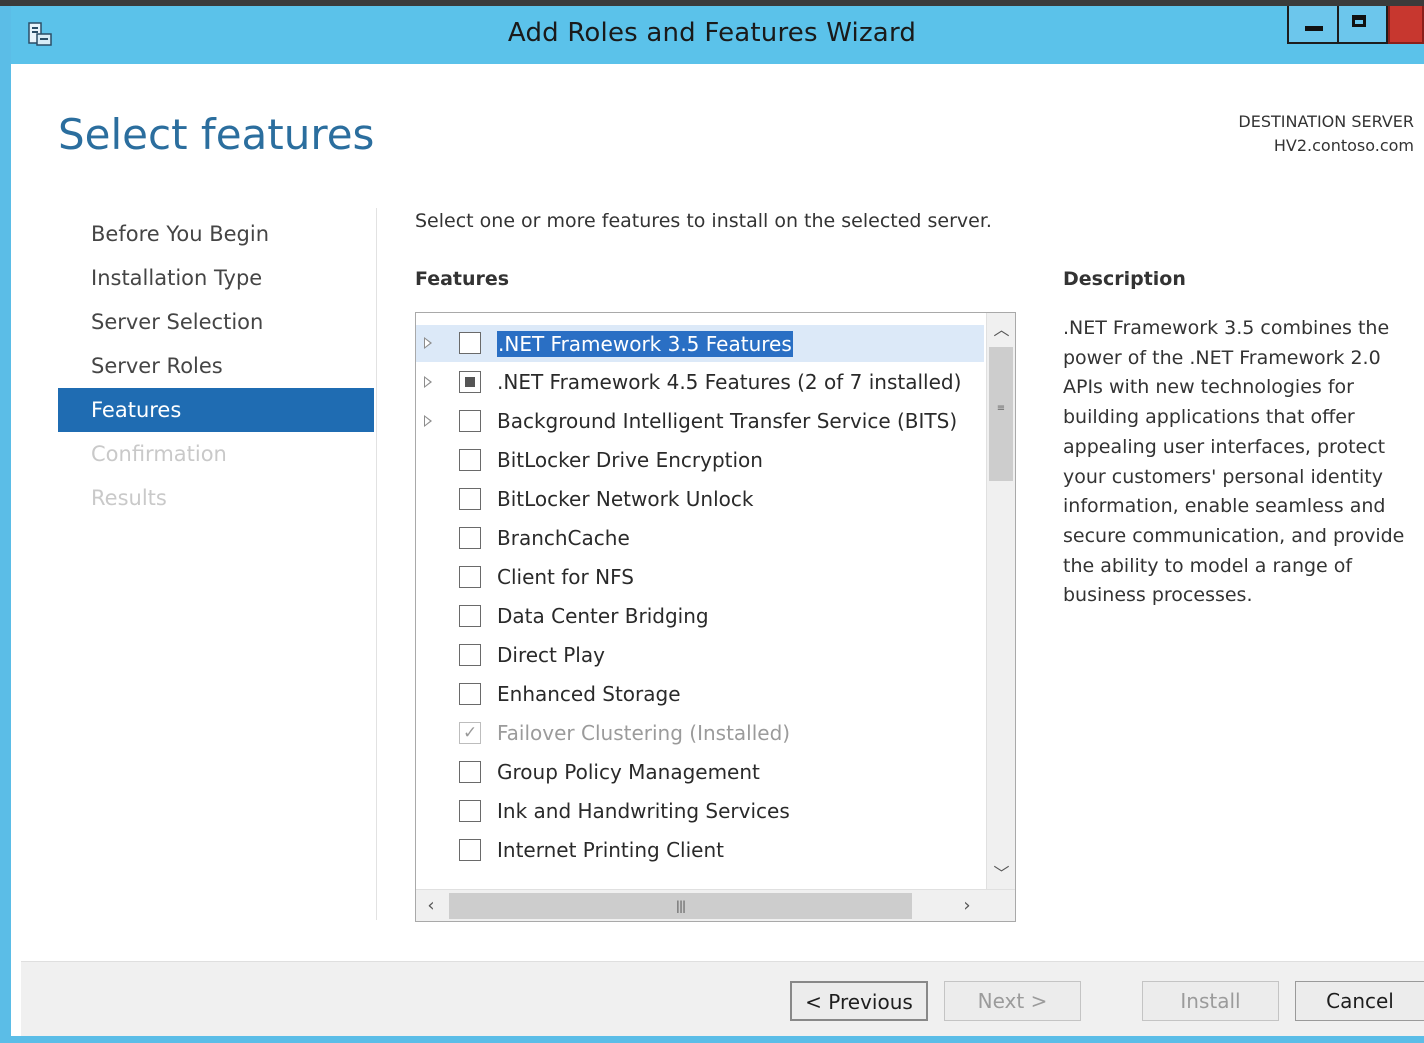 The width and height of the screenshot is (1424, 1043). I want to click on feature-row-branchcache: BranchCache, so click(700, 538).